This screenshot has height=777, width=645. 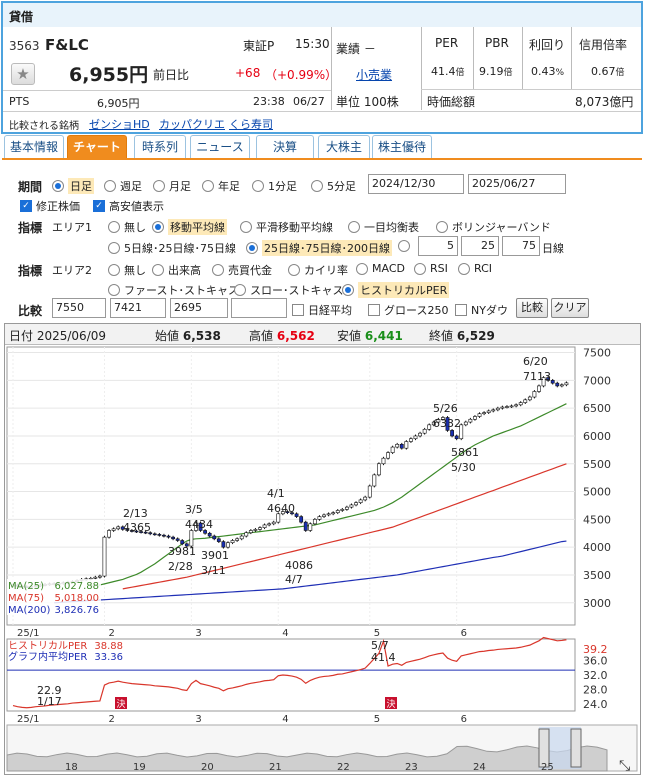 I want to click on price-y-tick: 6500, so click(x=597, y=408).